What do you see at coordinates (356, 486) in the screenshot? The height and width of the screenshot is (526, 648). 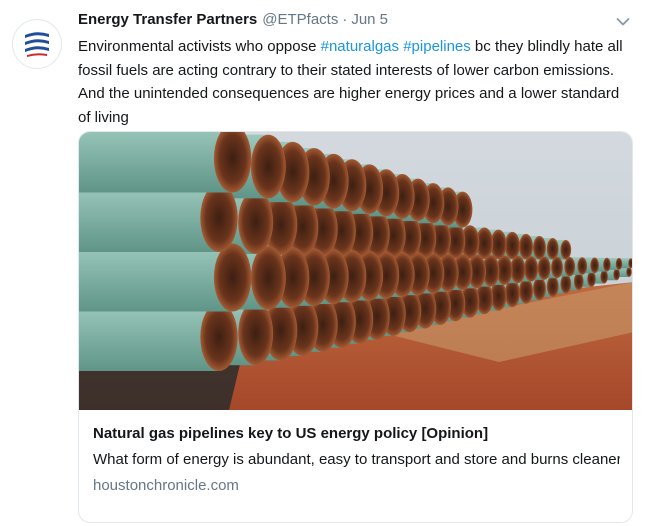 I see `card-domain: houstonchronicle.com` at bounding box center [356, 486].